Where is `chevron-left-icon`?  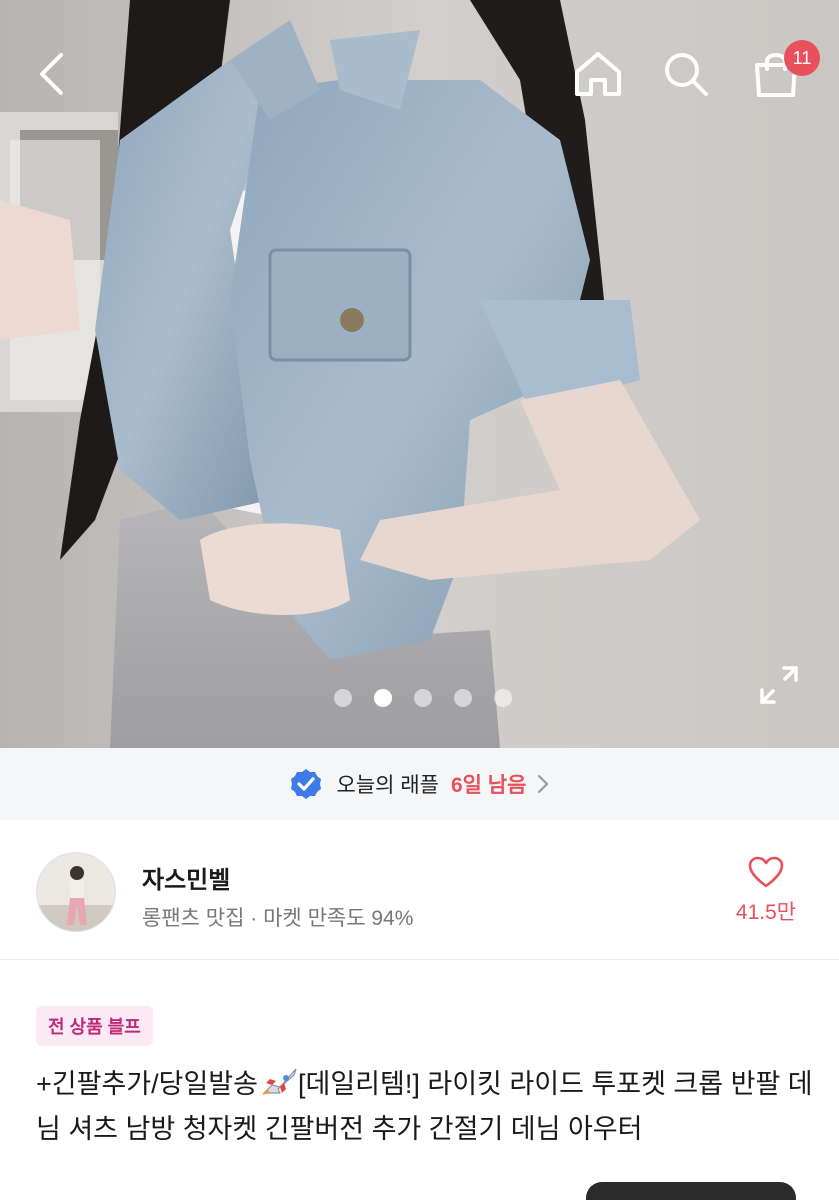 chevron-left-icon is located at coordinates (51, 74).